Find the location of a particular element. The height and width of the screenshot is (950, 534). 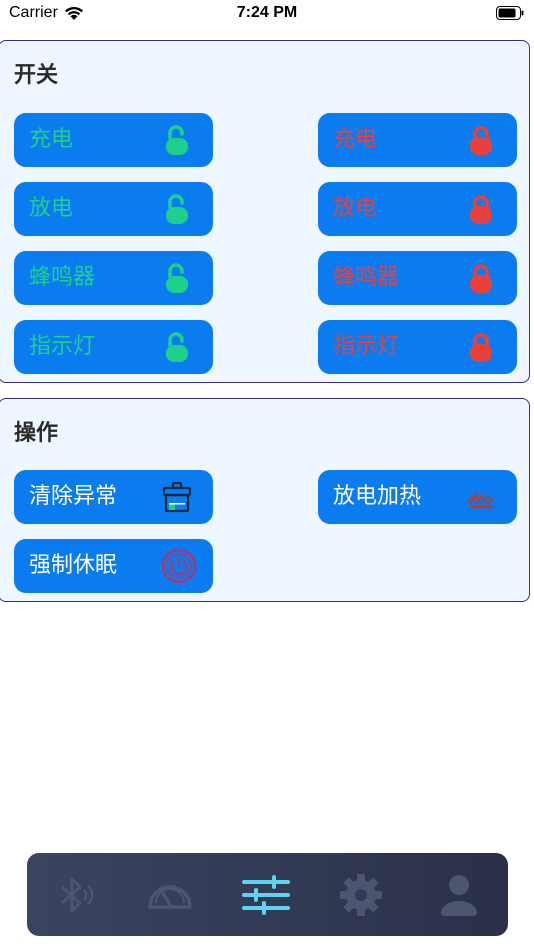

tab-bar is located at coordinates (267, 894).